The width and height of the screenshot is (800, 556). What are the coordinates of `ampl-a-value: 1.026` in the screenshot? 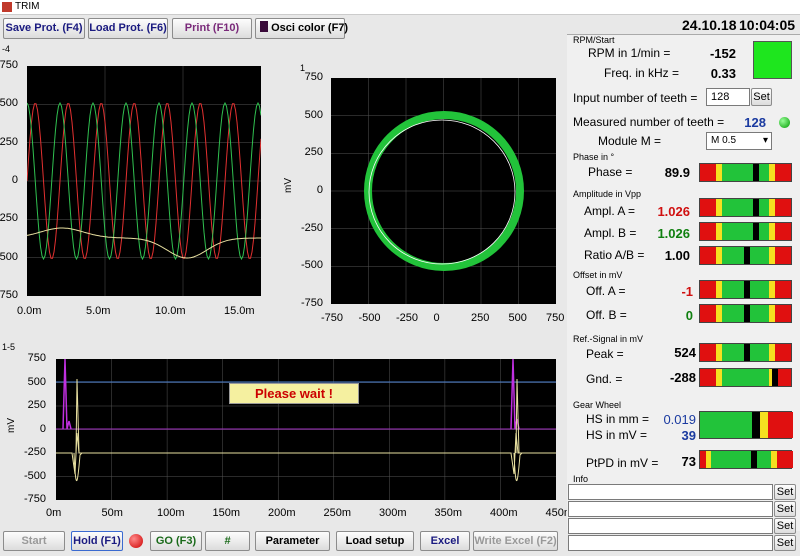 It's located at (673, 211).